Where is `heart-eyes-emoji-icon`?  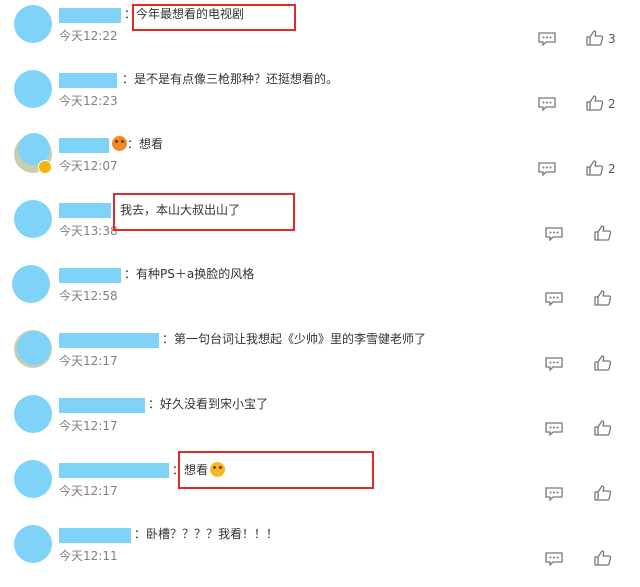 heart-eyes-emoji-icon is located at coordinates (119, 143).